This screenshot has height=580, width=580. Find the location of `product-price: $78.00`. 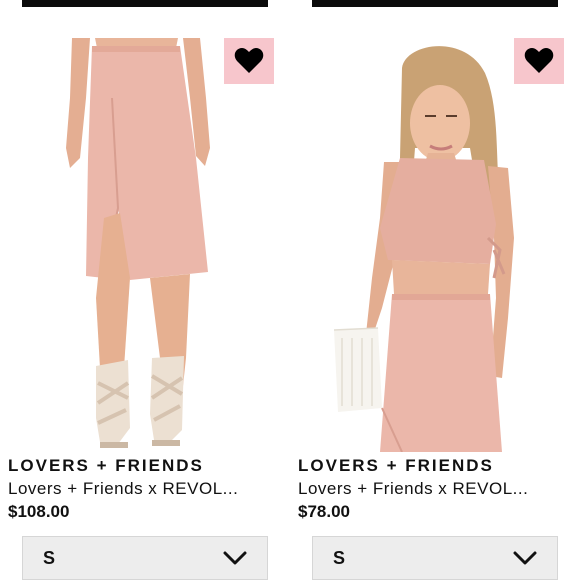

product-price: $78.00 is located at coordinates (324, 511).